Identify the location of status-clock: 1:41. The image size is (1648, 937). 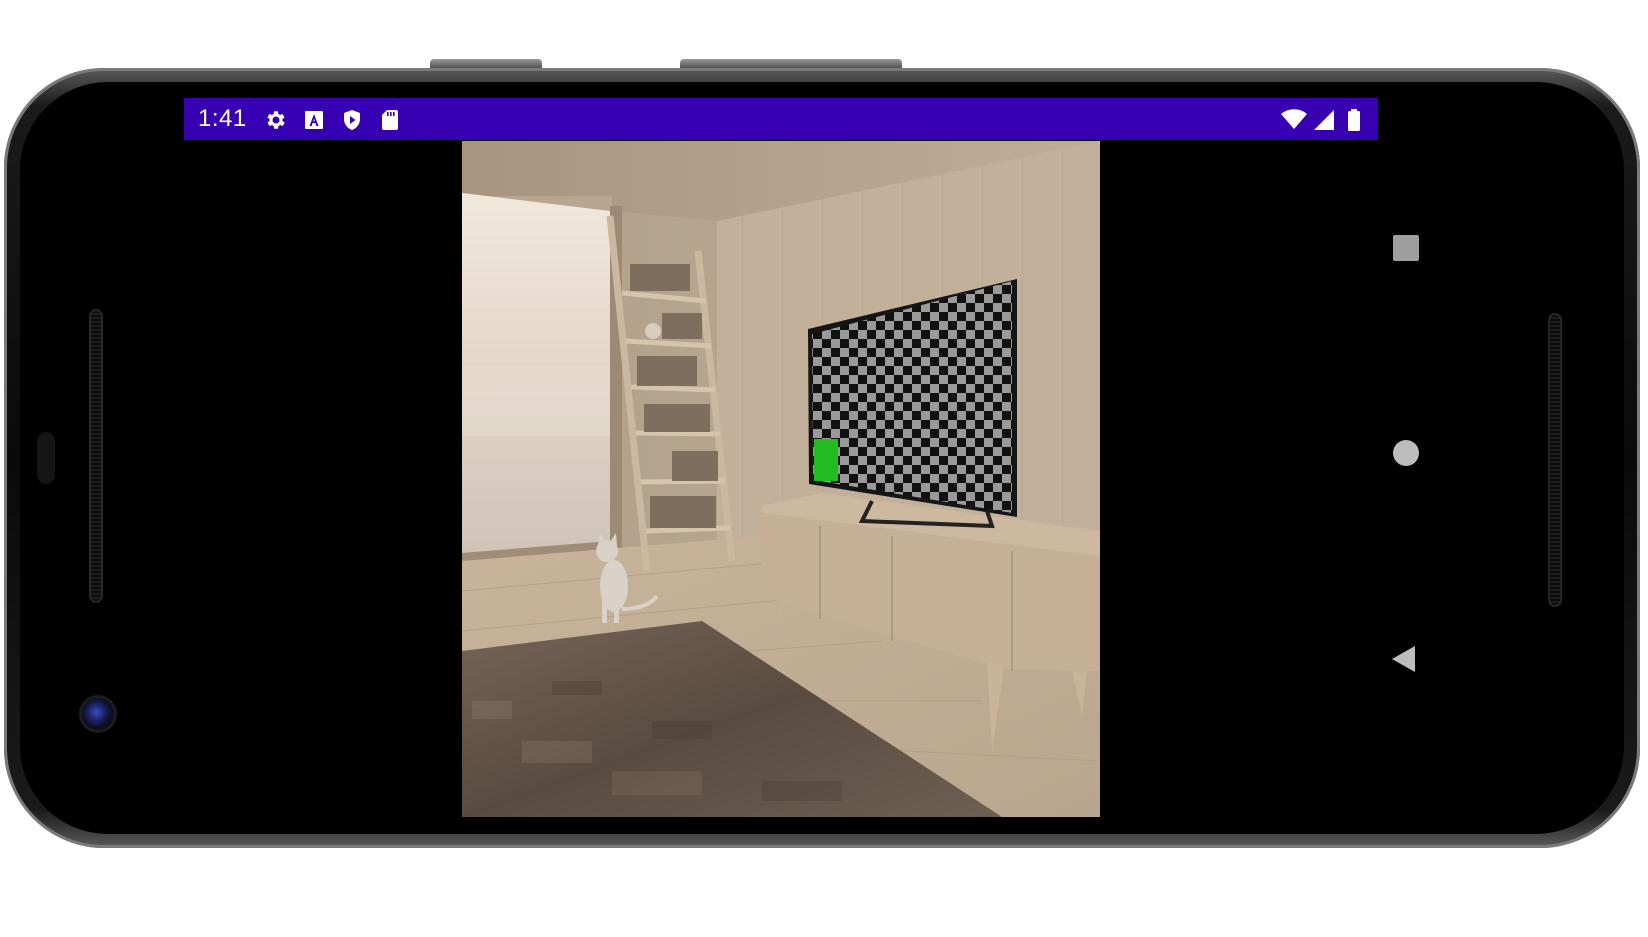
(222, 118).